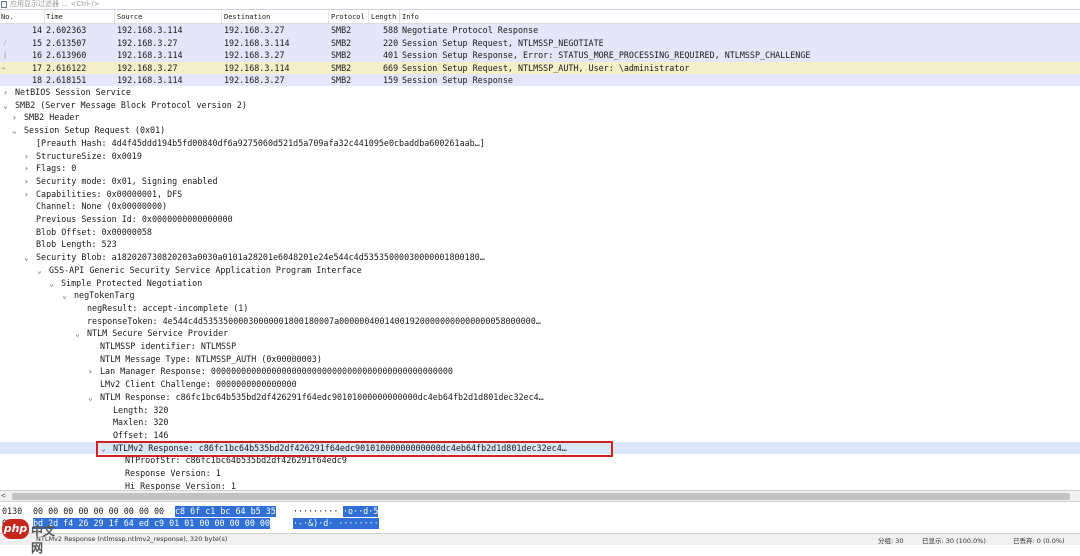 The width and height of the screenshot is (1080, 556). I want to click on related-packet-icon: ⁄, so click(5, 42).